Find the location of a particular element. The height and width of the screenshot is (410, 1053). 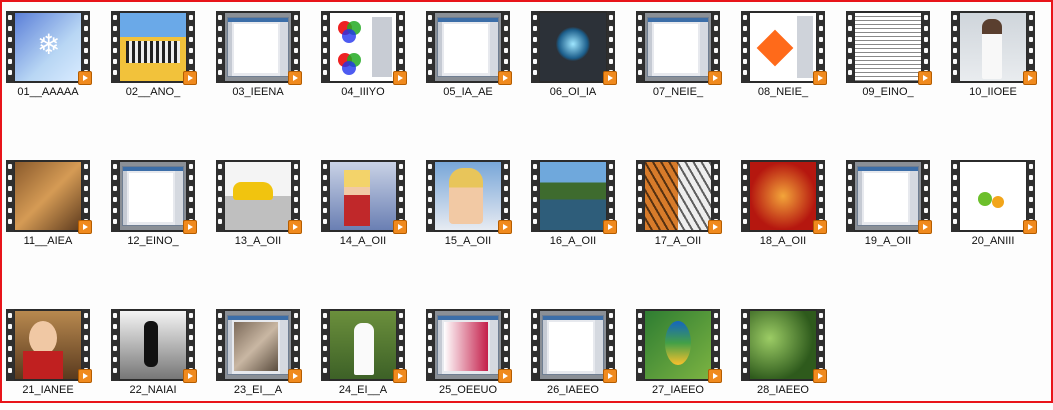

video-file-item: 20_ANIII is located at coordinates (997, 206).